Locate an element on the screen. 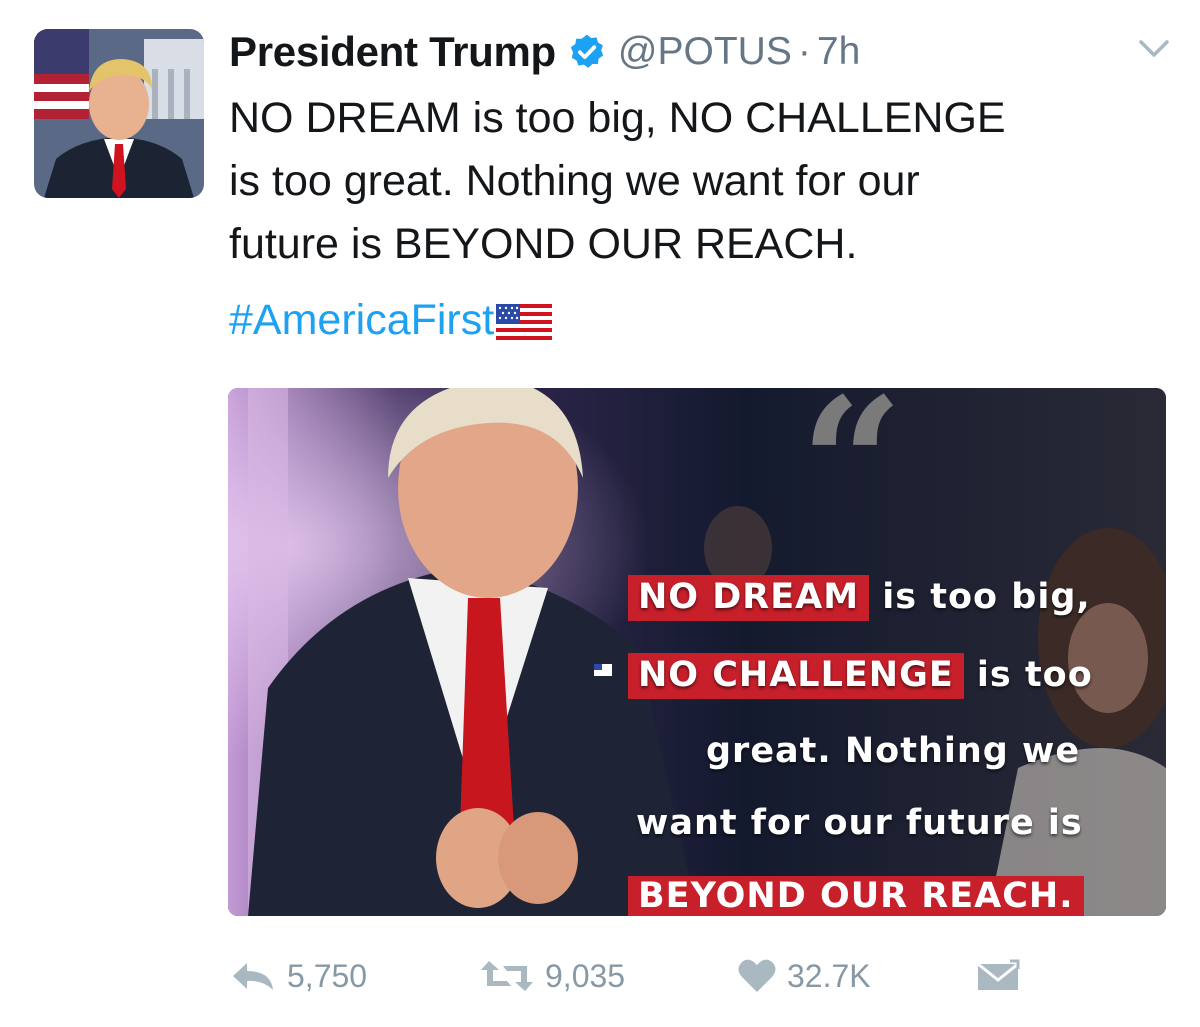 Image resolution: width=1200 pixels, height=1027 pixels. reply-icon is located at coordinates (253, 976).